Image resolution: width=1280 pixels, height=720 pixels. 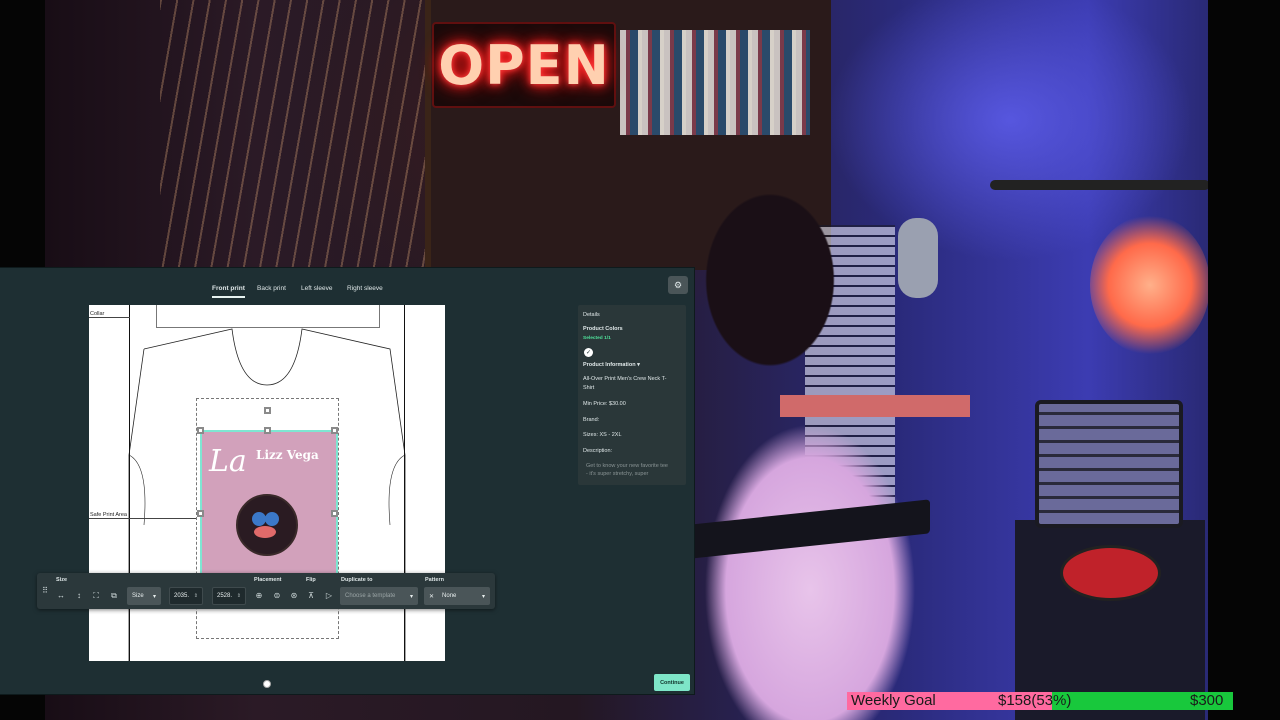 I want to click on safe-area-pointer, so click(x=142, y=518).